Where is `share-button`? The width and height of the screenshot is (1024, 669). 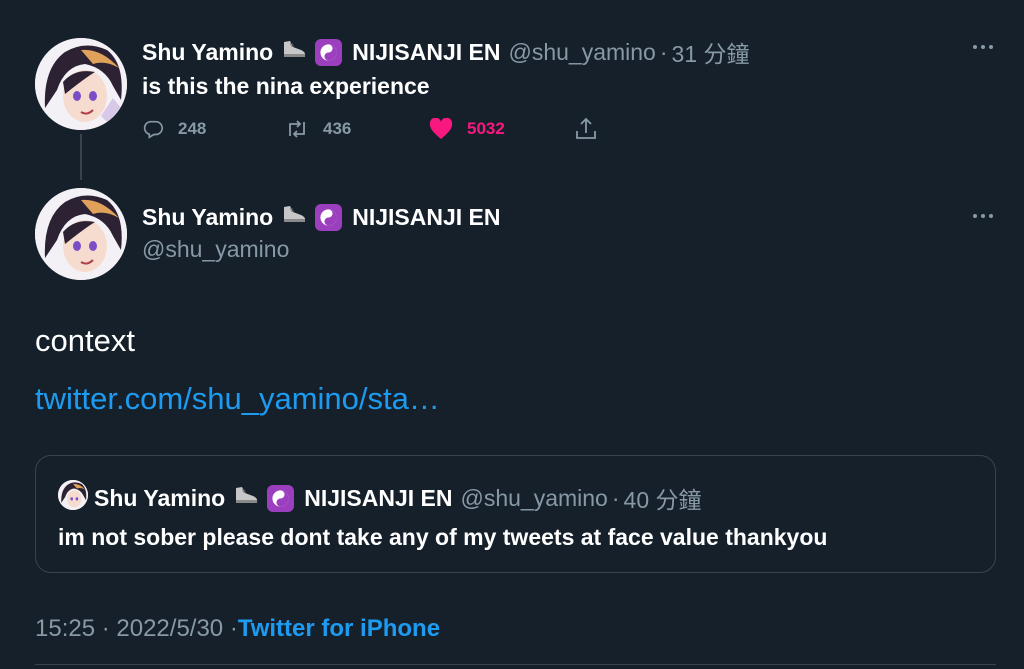 share-button is located at coordinates (586, 129).